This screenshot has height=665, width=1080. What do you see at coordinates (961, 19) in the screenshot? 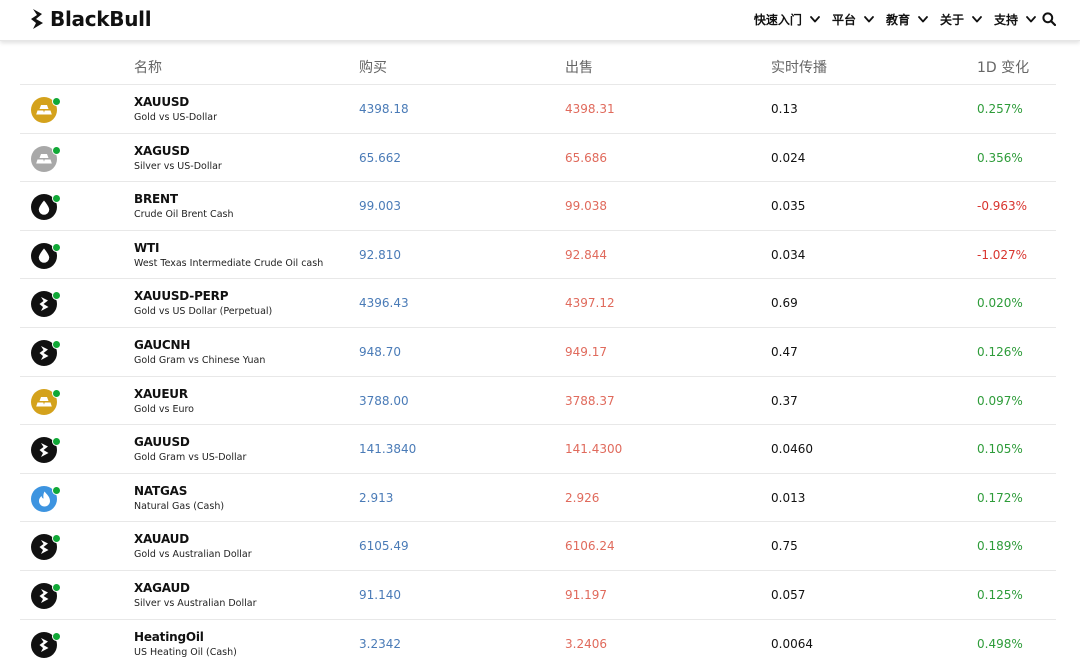
I see `nav-item-3: 关于` at bounding box center [961, 19].